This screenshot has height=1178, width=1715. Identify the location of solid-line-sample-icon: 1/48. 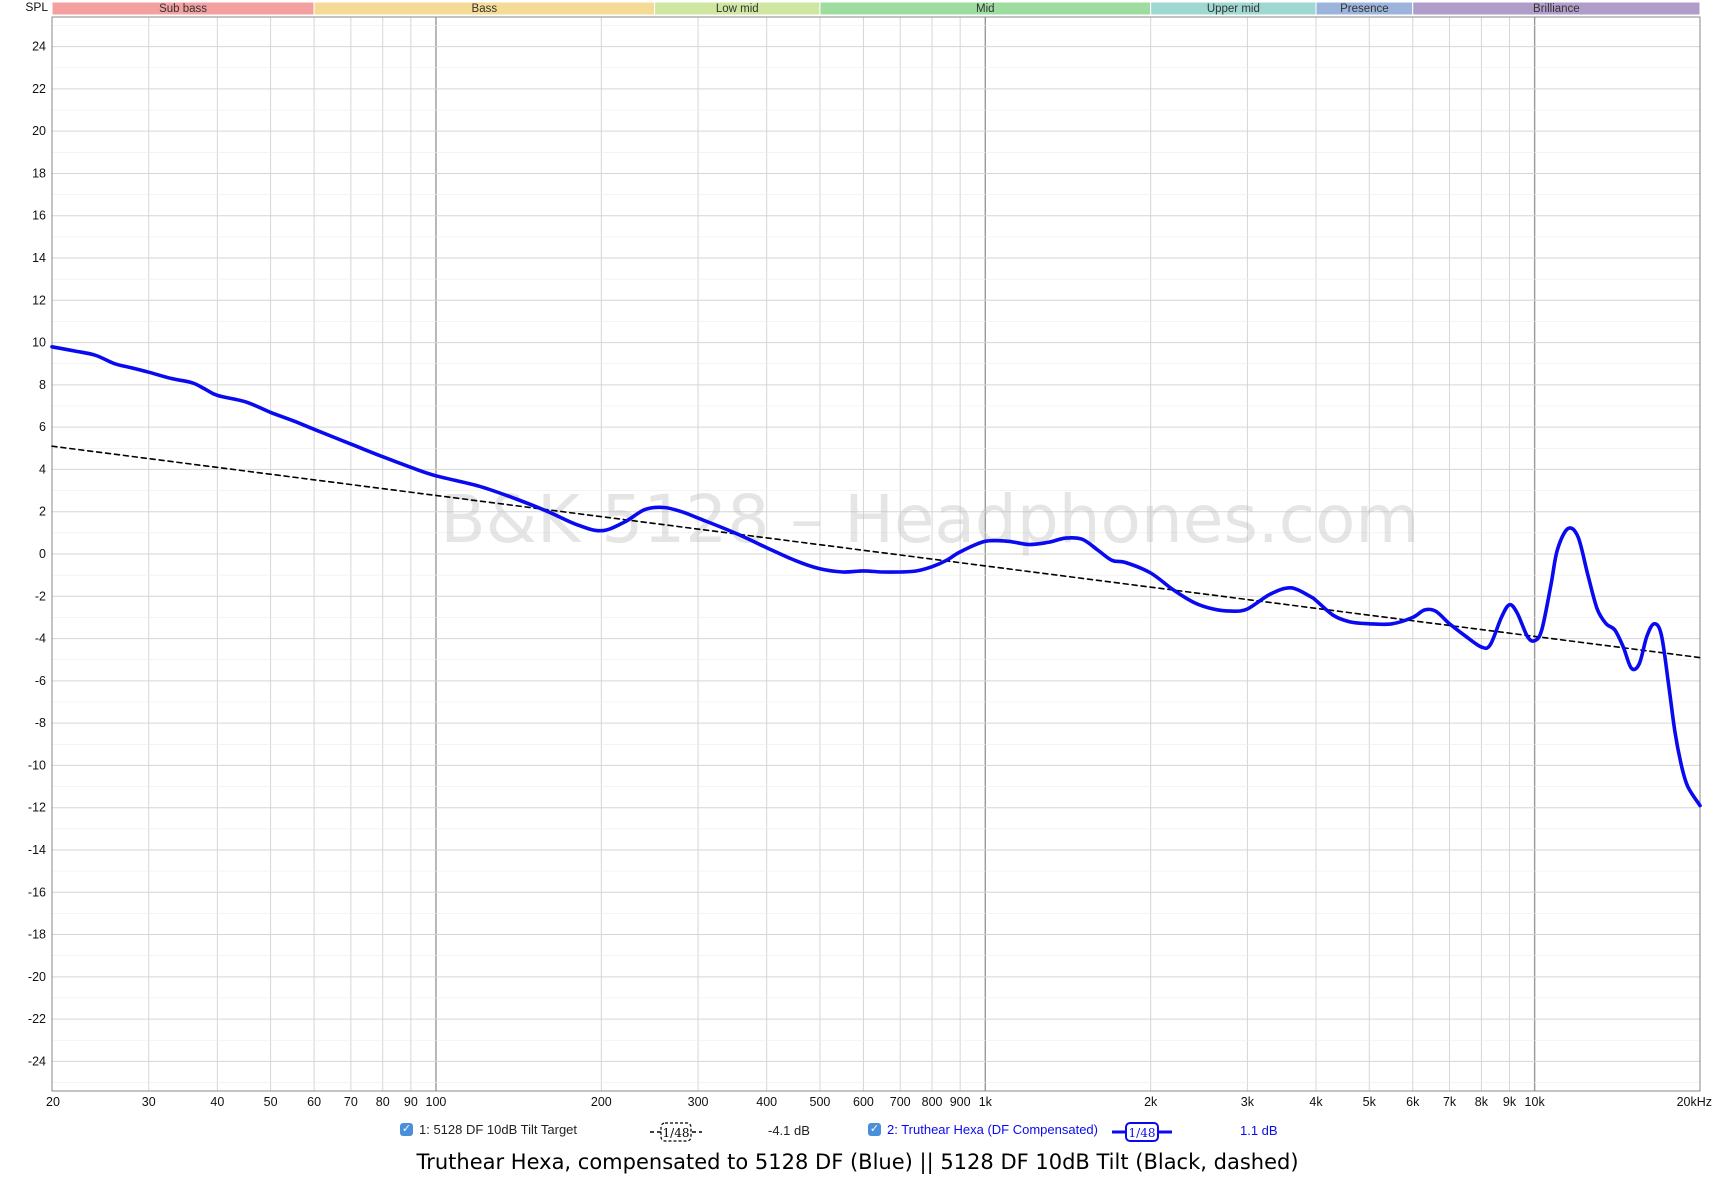
(1142, 1132).